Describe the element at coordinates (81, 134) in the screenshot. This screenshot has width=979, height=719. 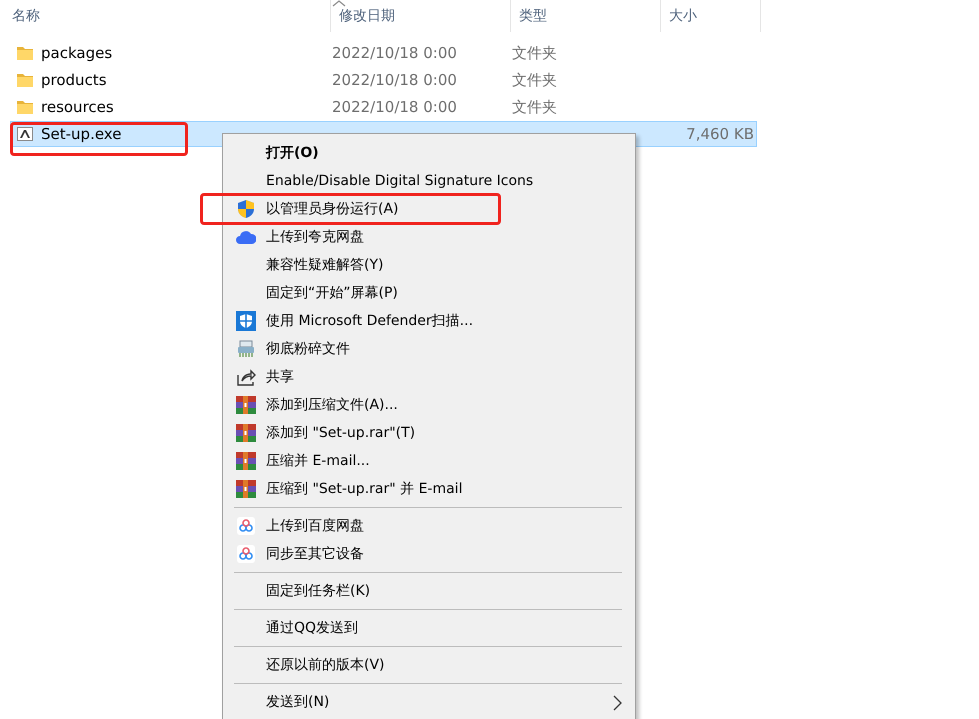
I see `file-name: Set-up.exe` at that location.